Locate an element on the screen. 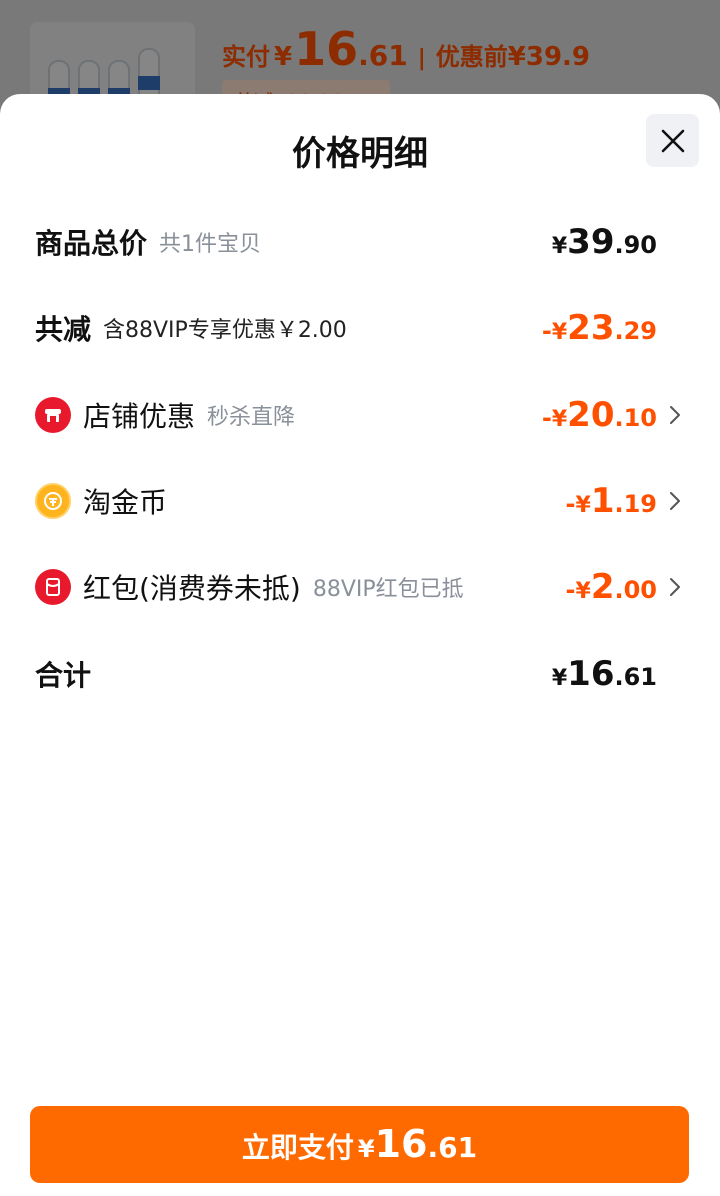  total-price-sub: 共1件宝贝 is located at coordinates (210, 244).